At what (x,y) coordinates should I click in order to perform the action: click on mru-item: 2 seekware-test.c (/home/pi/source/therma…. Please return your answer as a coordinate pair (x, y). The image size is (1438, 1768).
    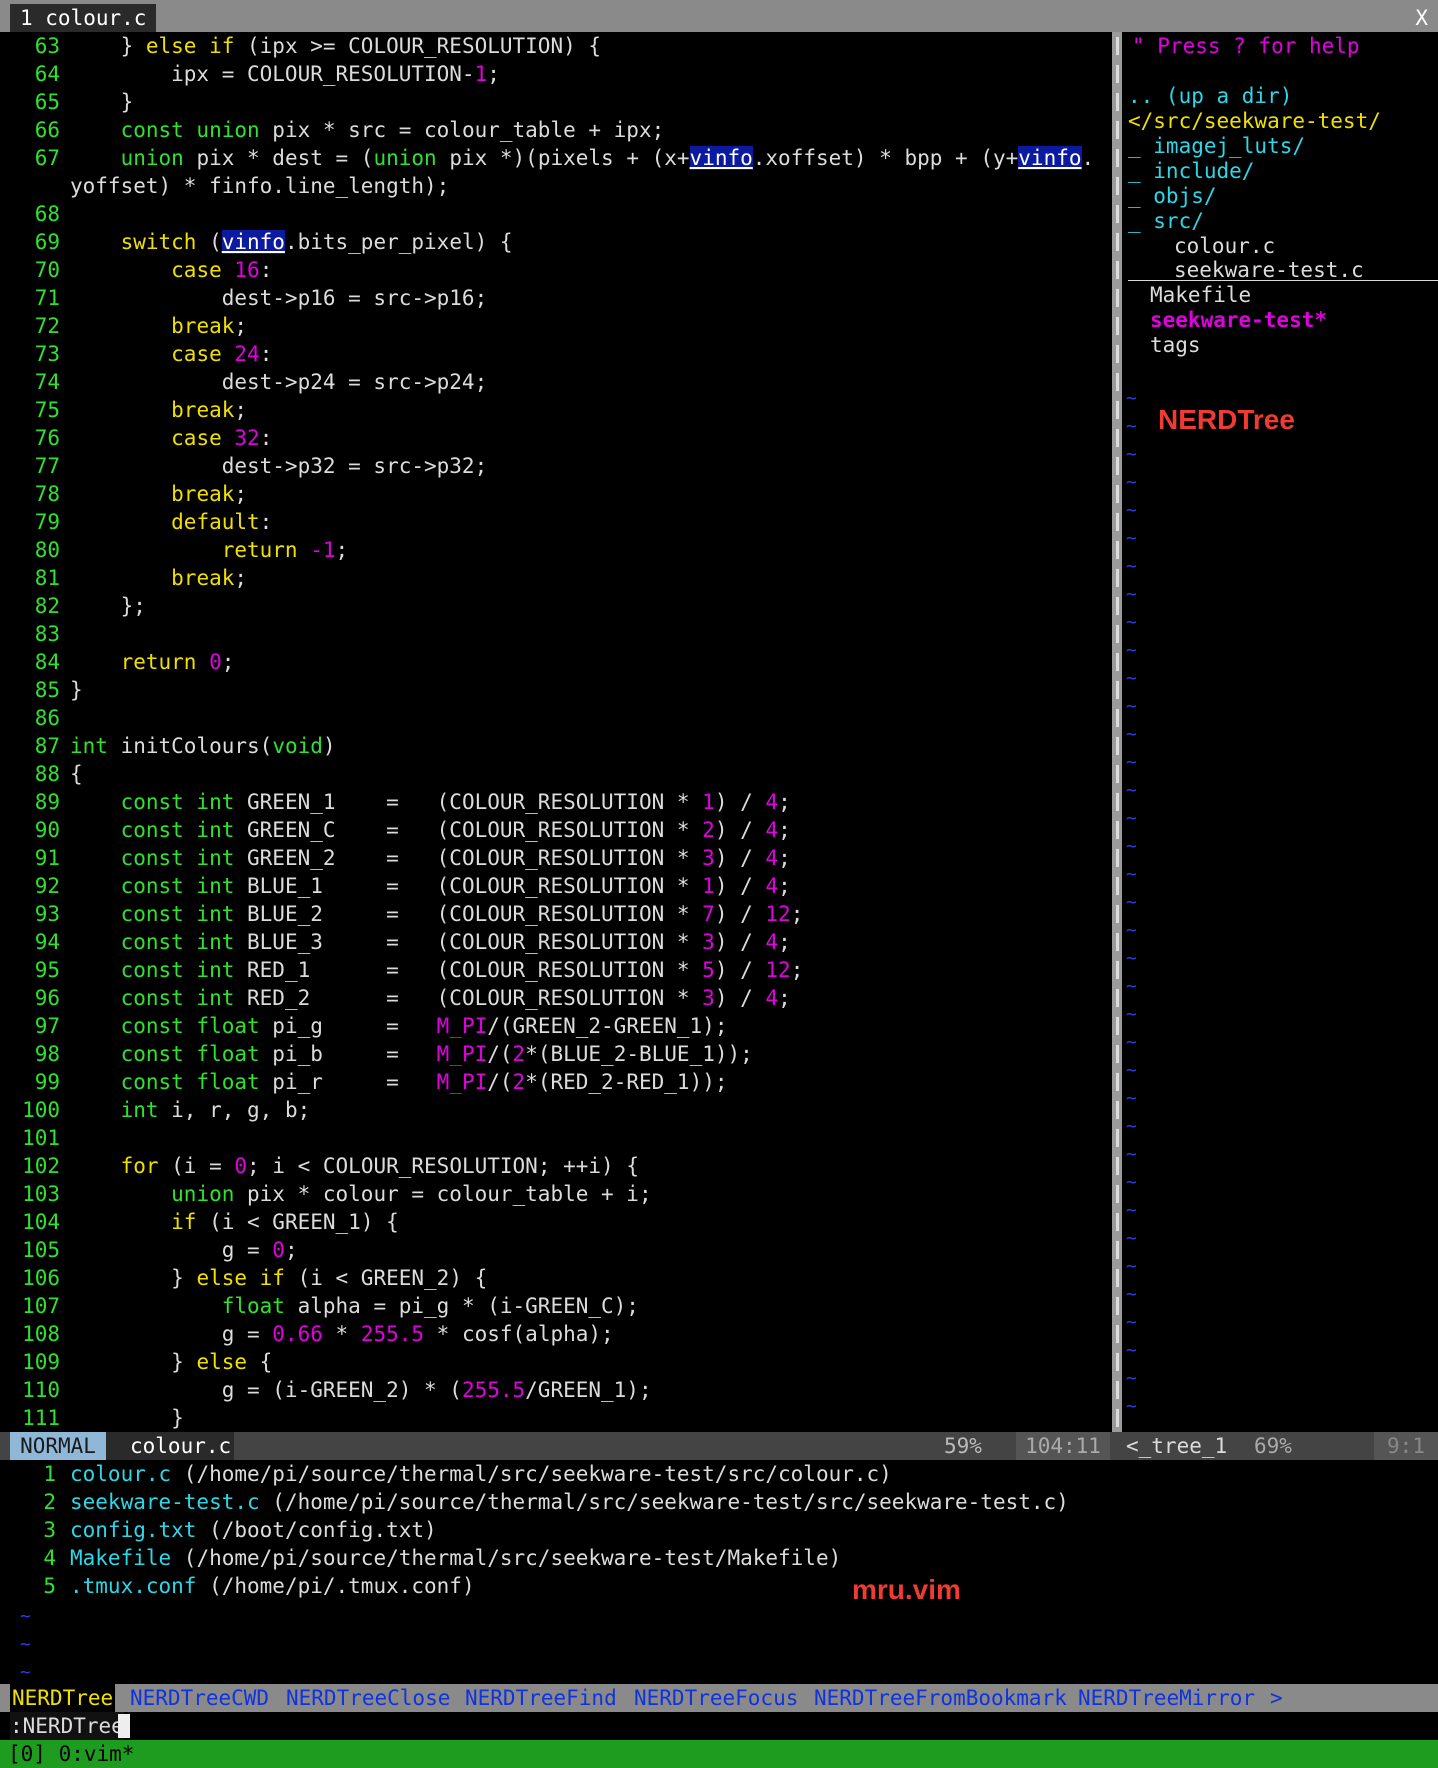
    Looking at the image, I should click on (719, 1502).